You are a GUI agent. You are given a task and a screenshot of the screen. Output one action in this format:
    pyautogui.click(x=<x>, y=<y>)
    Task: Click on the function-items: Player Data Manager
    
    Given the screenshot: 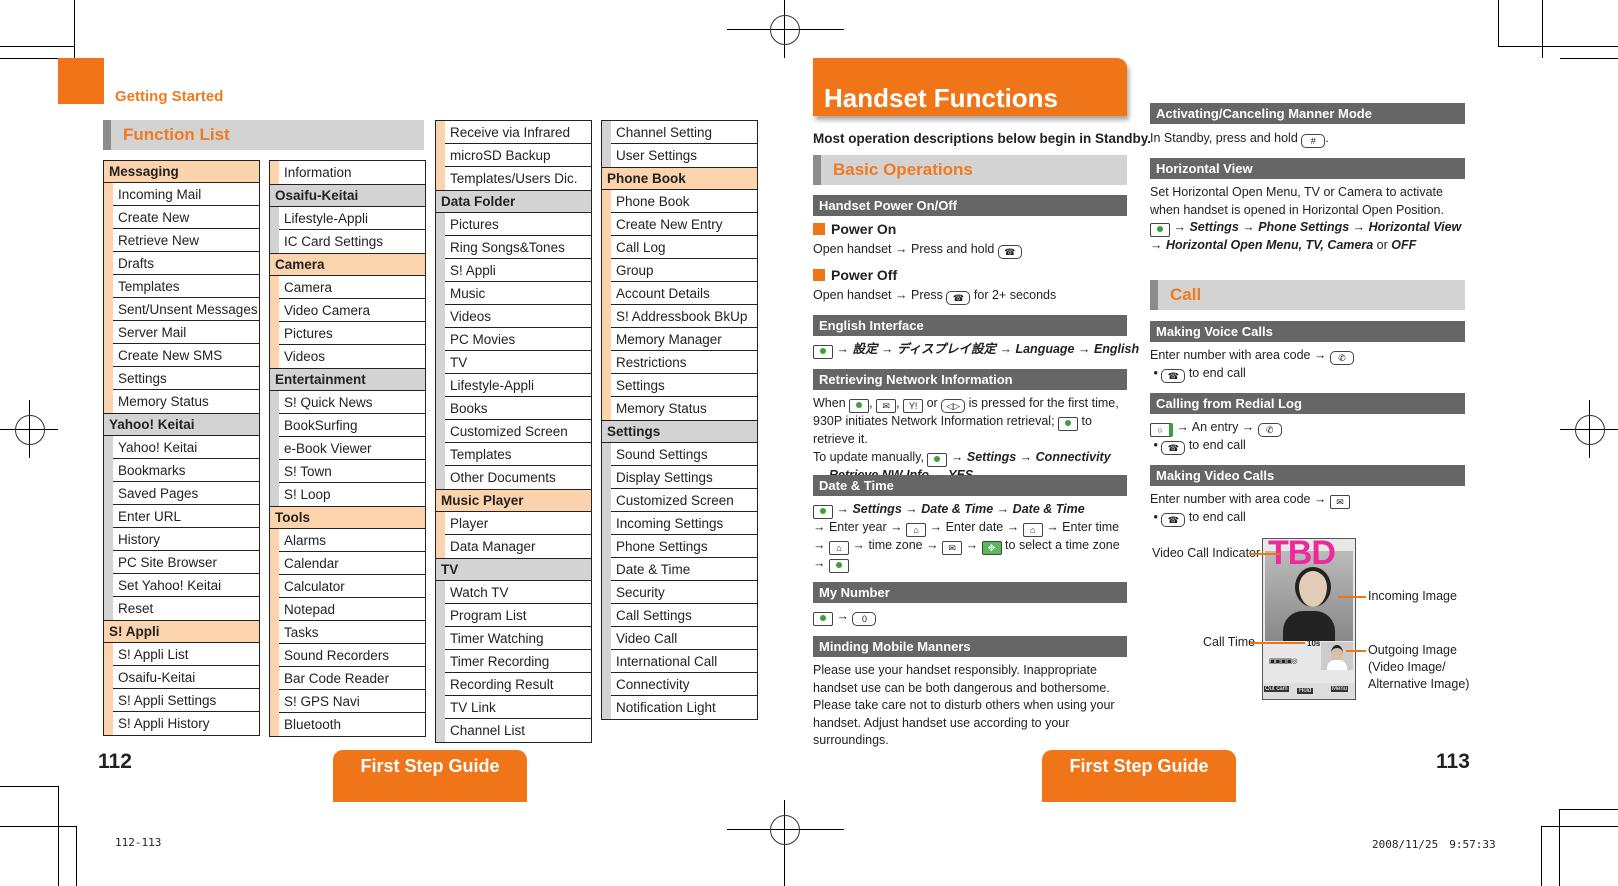 What is the action you would take?
    pyautogui.click(x=513, y=535)
    